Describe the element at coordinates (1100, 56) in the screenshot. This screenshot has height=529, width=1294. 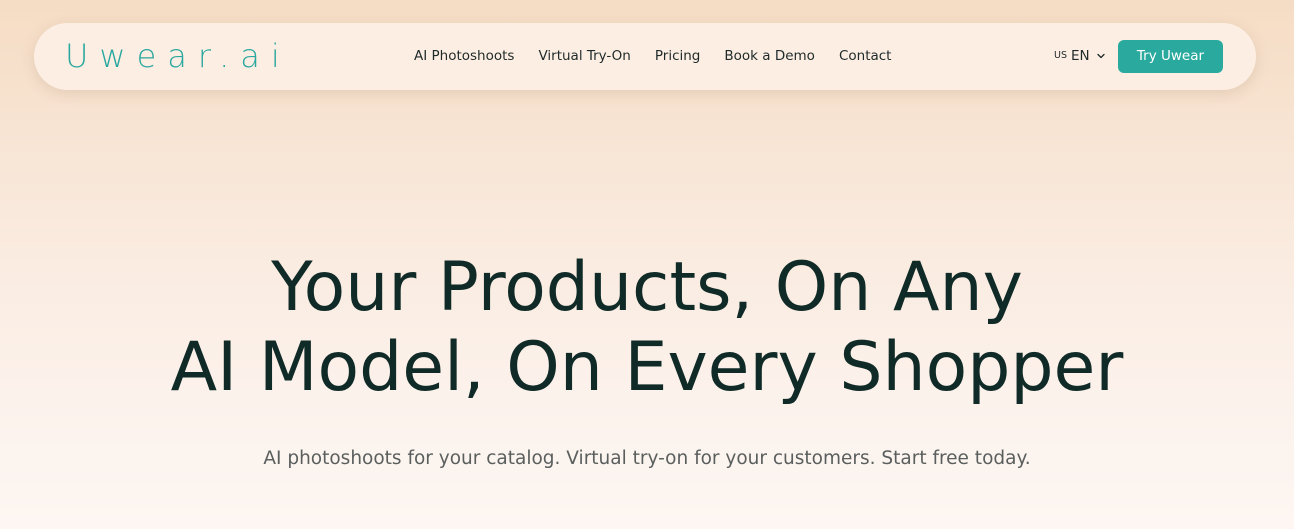
I see `chevron-down-icon` at that location.